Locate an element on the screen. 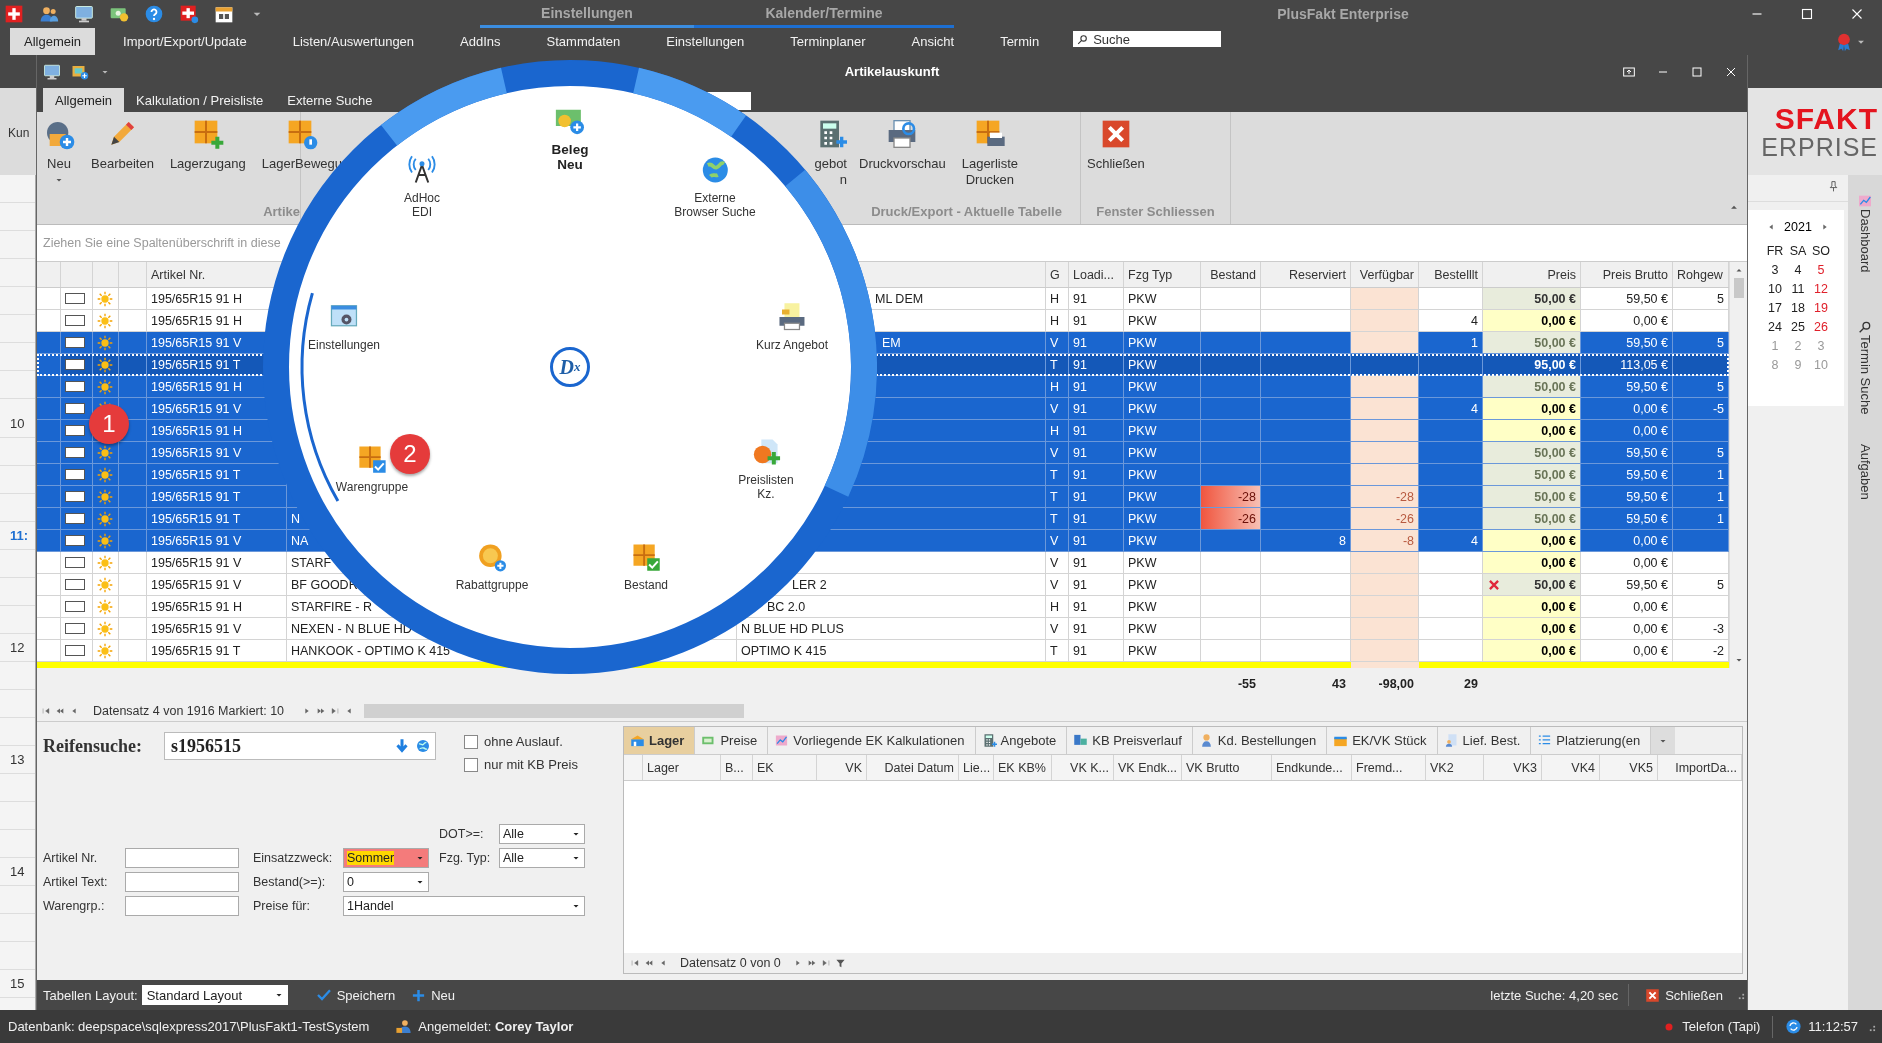 This screenshot has height=1043, width=1882. record-navigator-text: Datensatz 0 von 0 is located at coordinates (730, 963).